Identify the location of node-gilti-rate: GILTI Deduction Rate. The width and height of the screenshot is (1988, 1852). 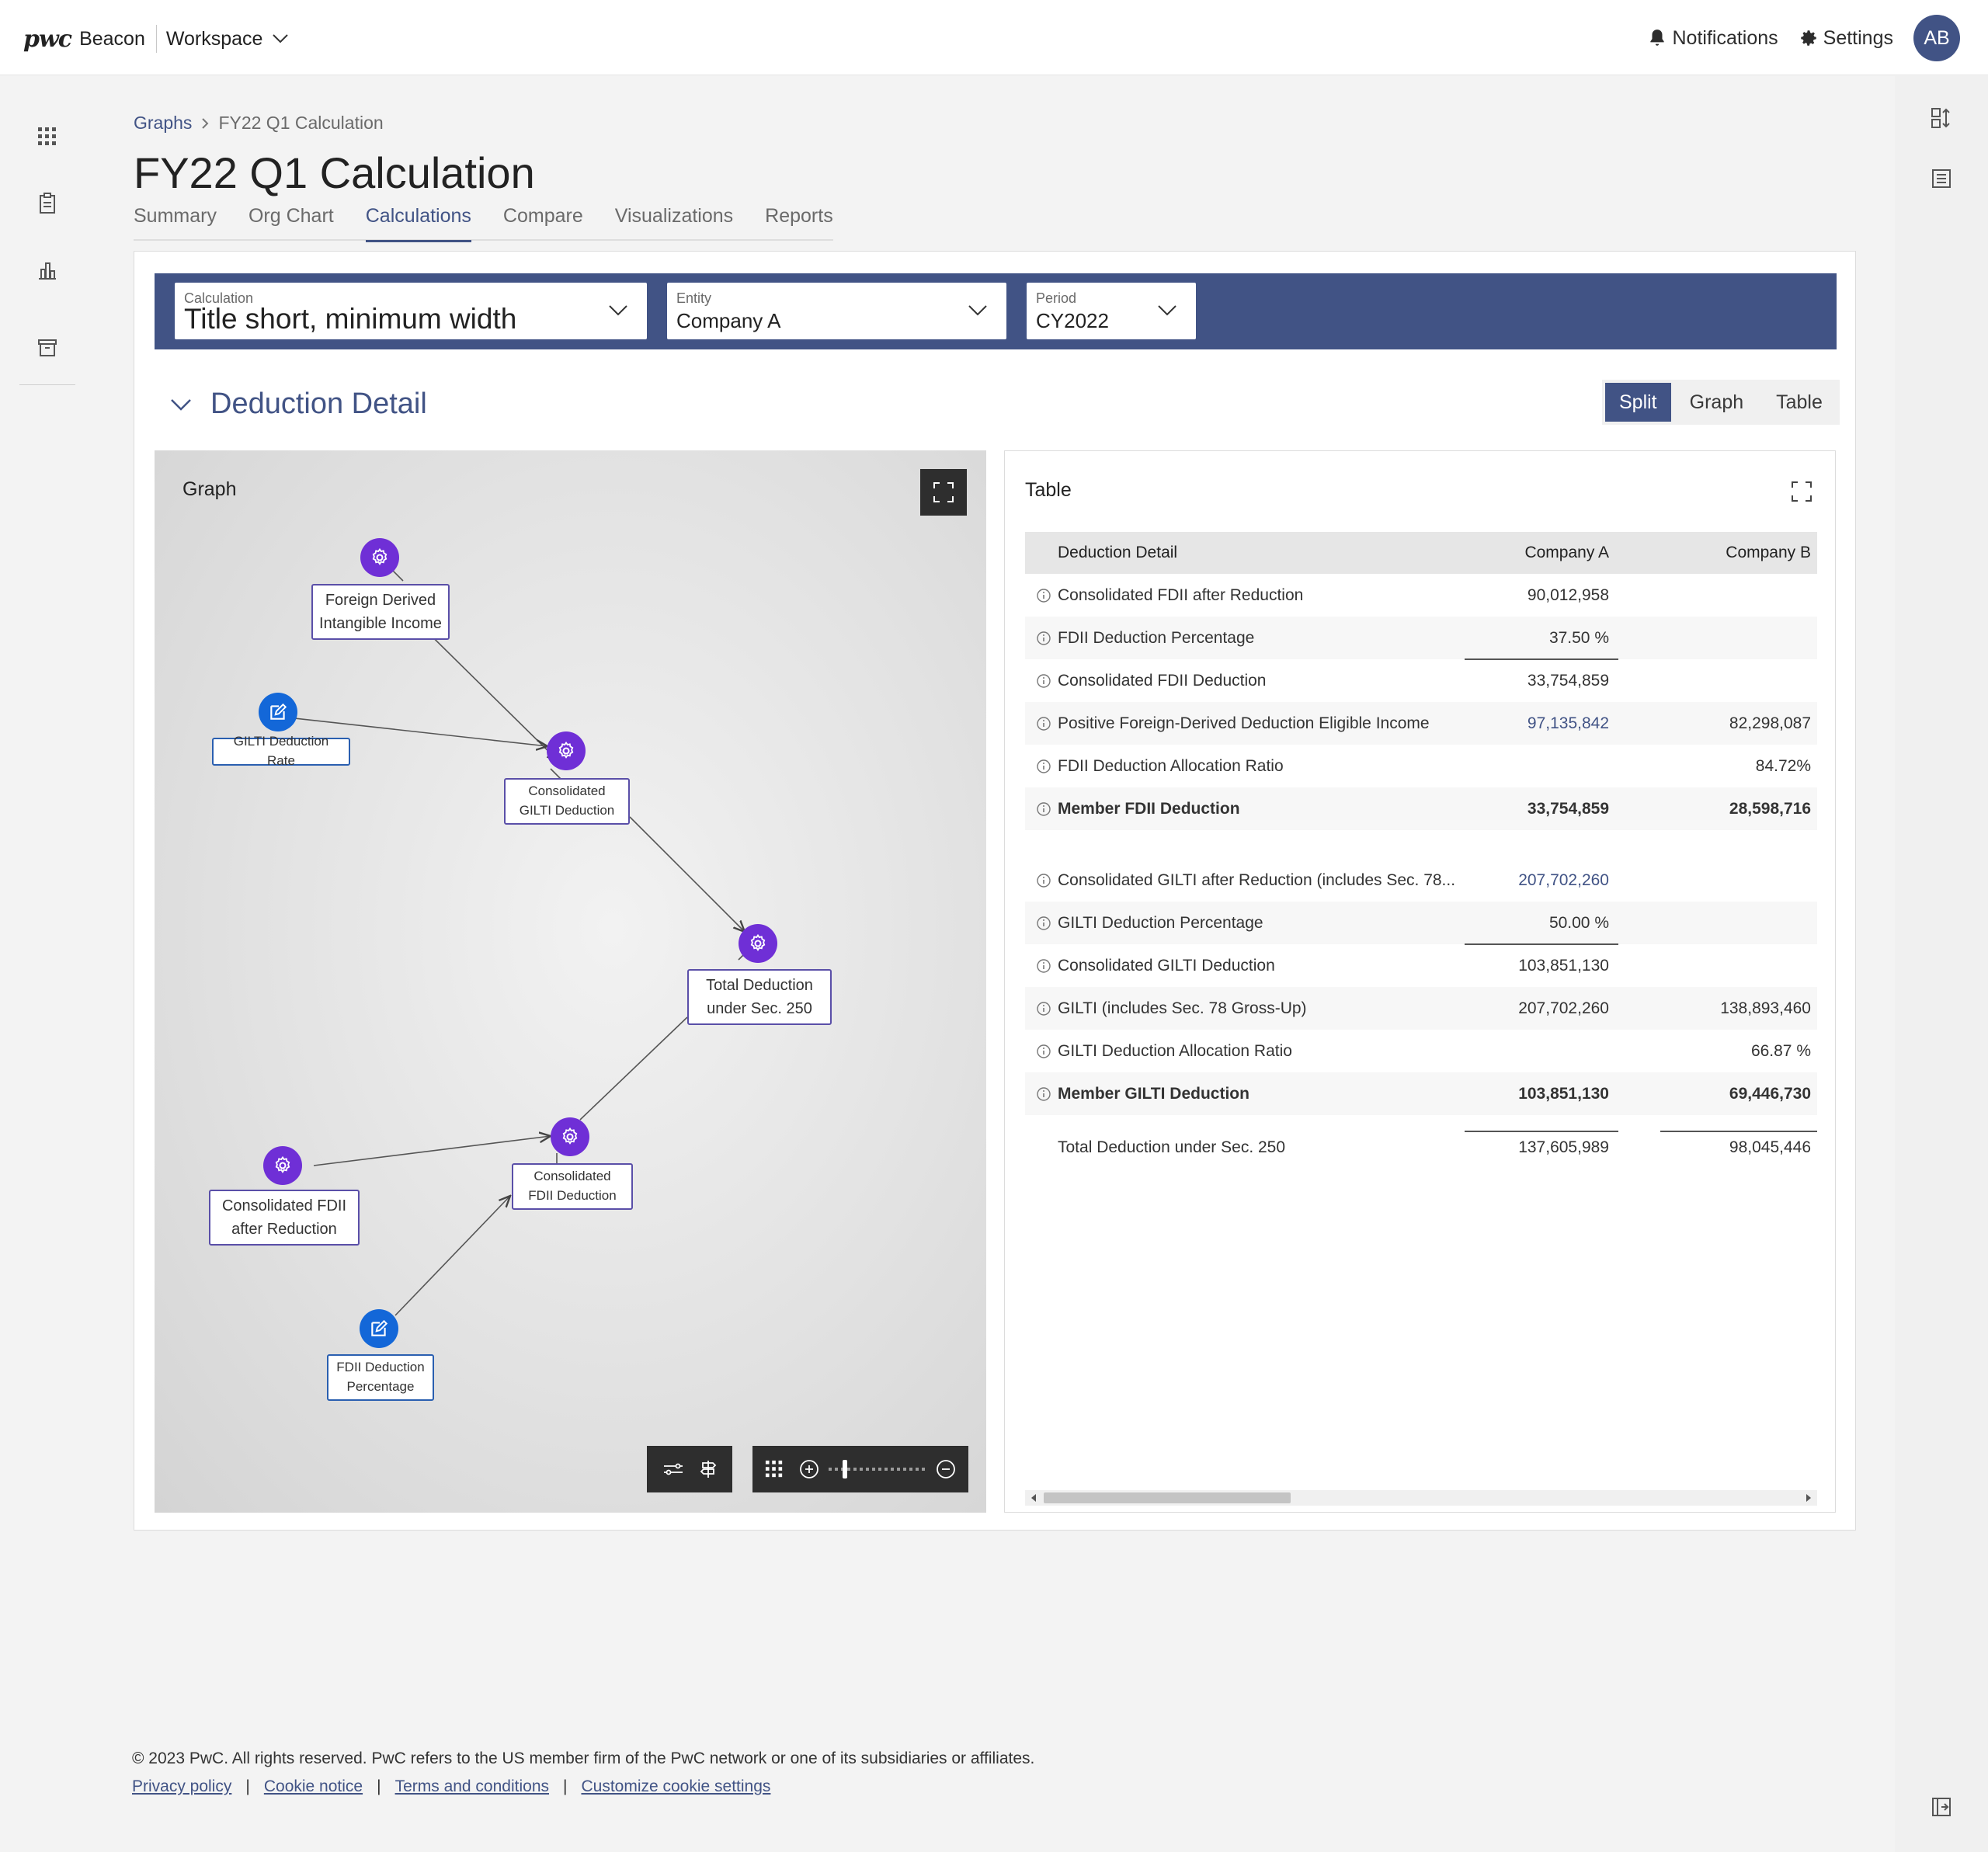
(281, 751).